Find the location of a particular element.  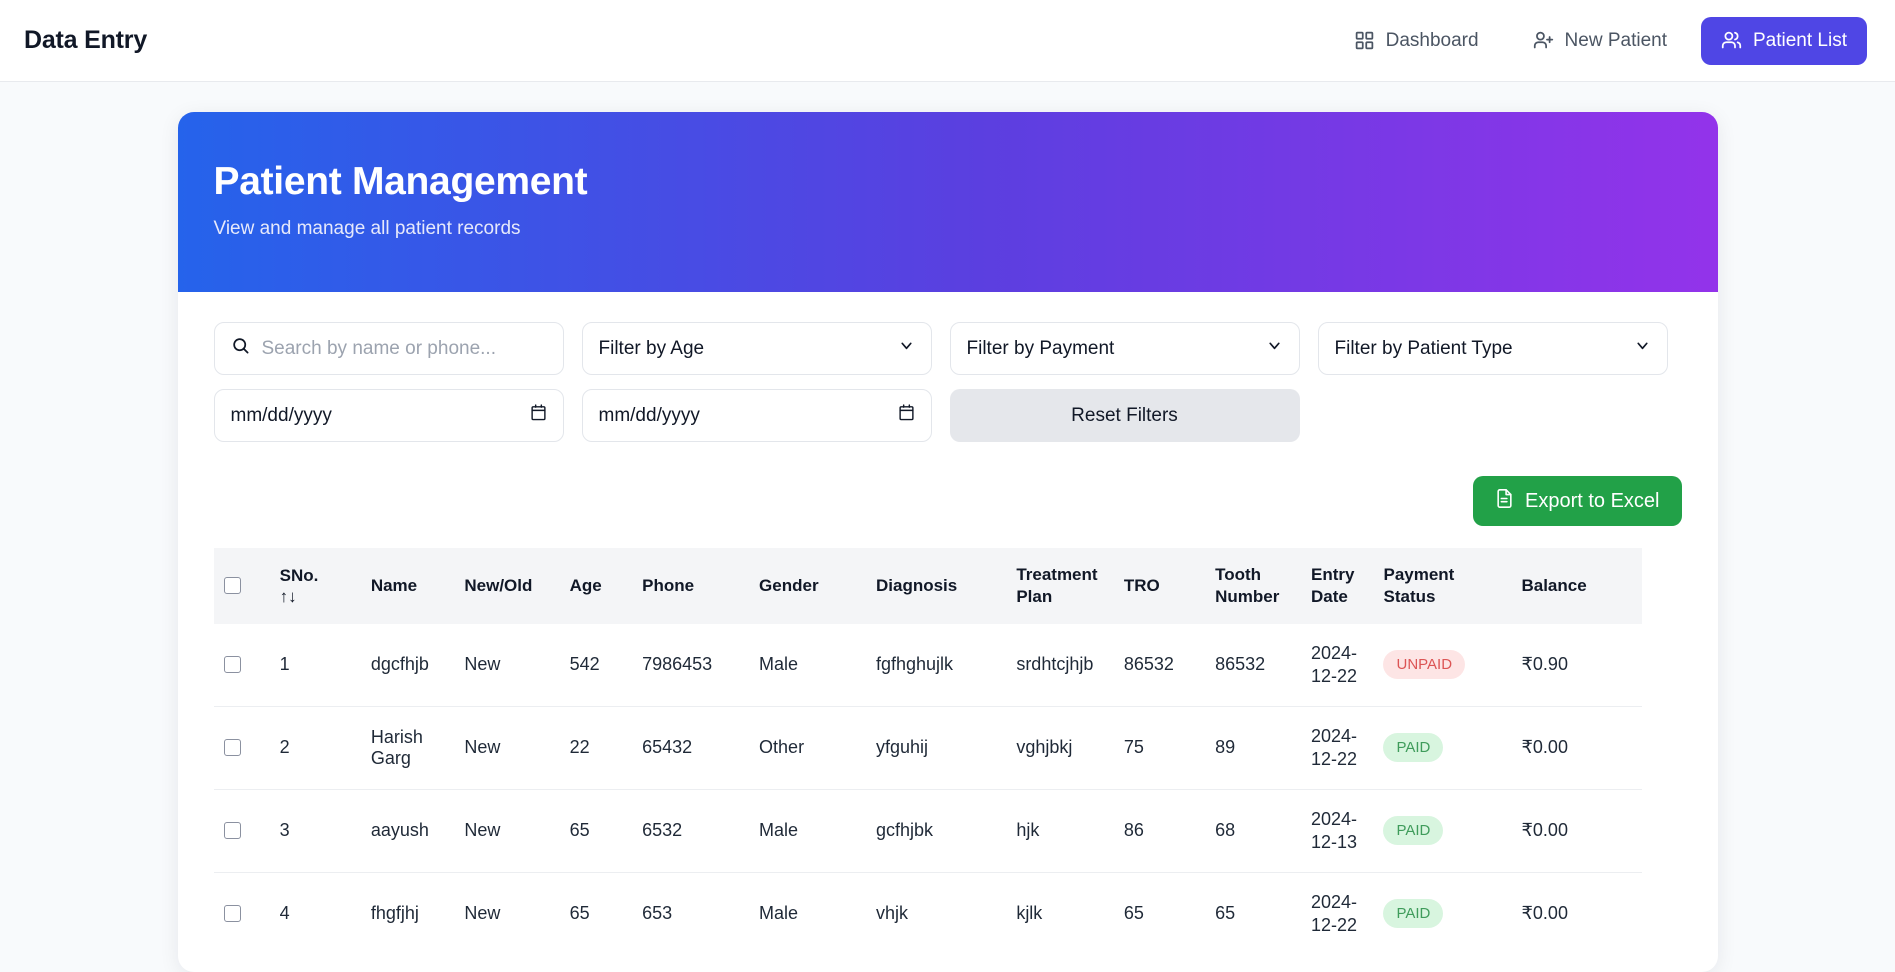

nav-link-patient-list: Patient List is located at coordinates (1784, 40).